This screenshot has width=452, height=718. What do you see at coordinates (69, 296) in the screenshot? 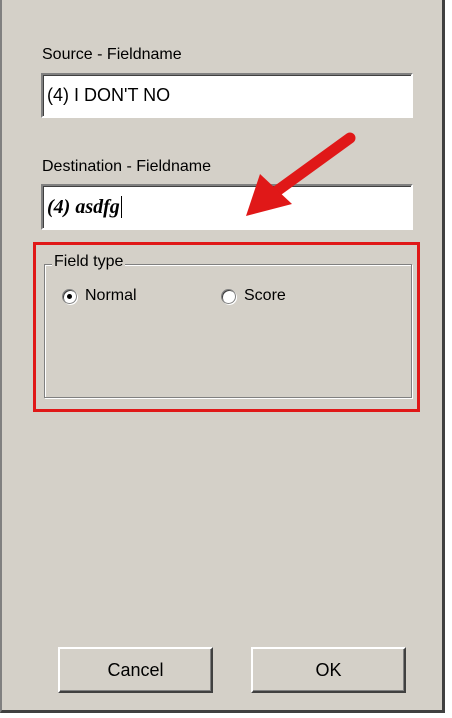
I see `radio-normal-circle` at bounding box center [69, 296].